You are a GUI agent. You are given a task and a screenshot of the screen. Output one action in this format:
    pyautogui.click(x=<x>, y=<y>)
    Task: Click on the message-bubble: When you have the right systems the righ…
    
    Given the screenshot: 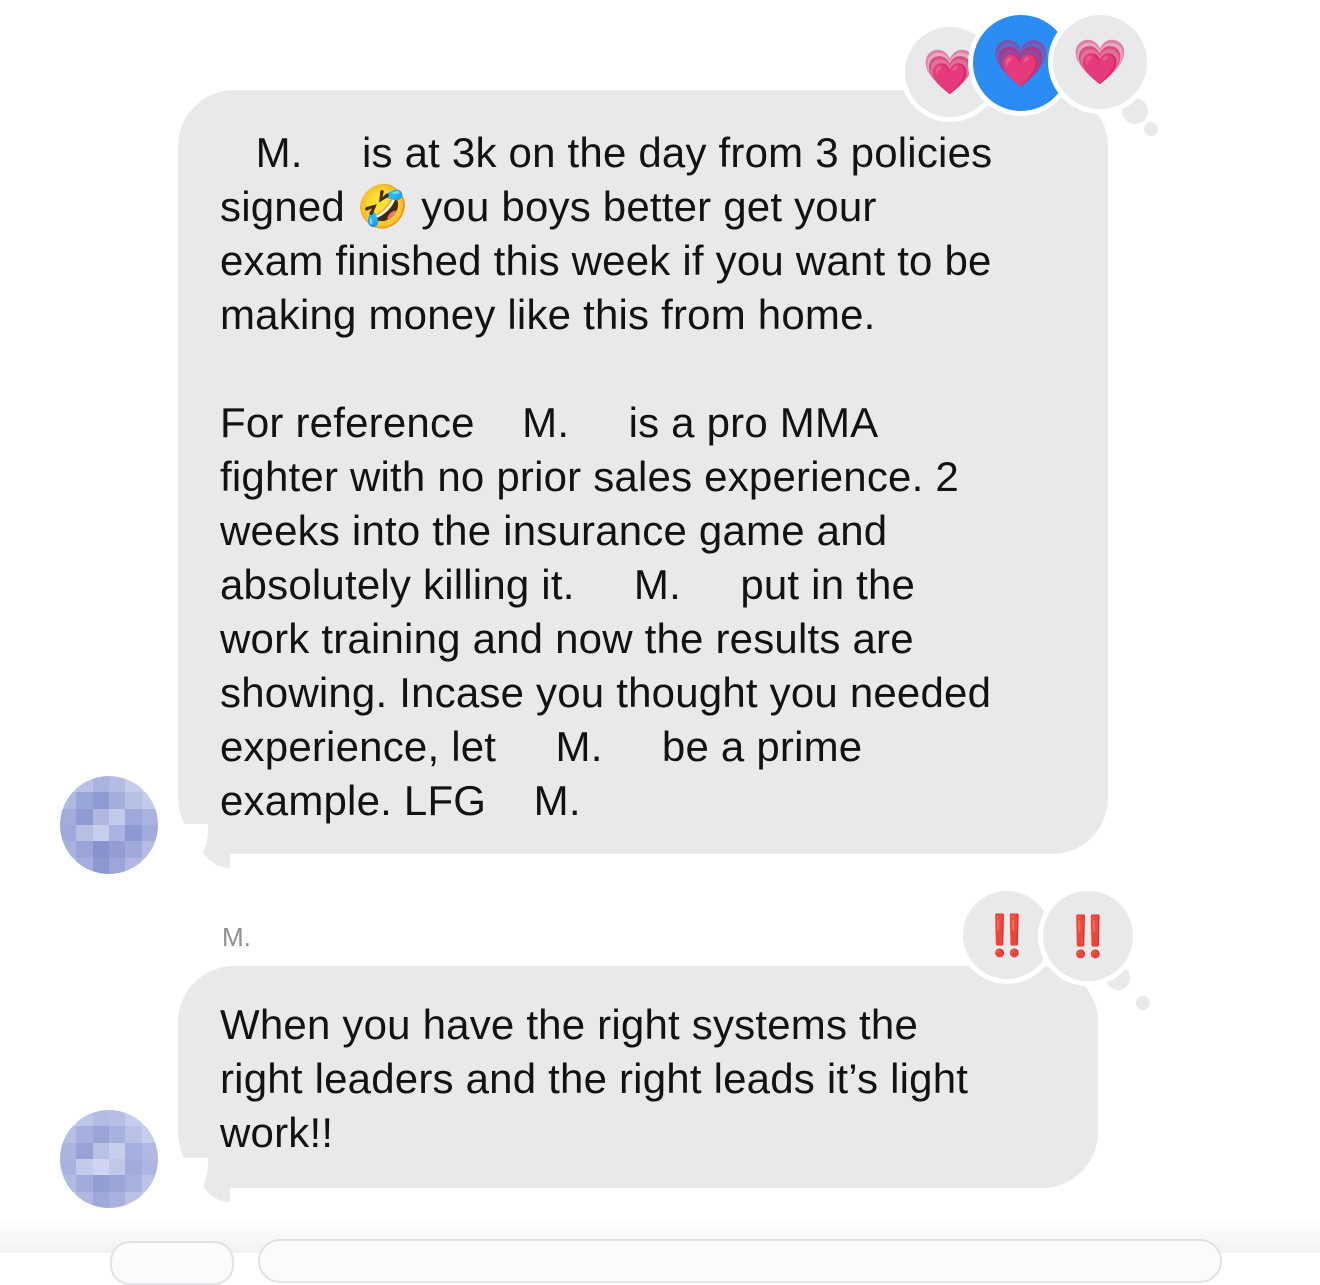 What is the action you would take?
    pyautogui.click(x=636, y=1085)
    